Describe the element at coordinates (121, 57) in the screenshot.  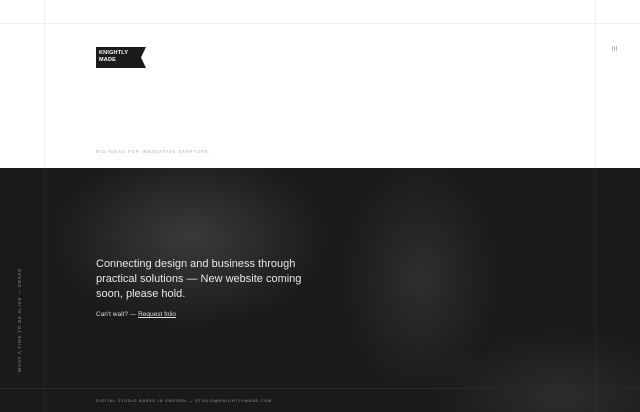
I see `logo: KNIGHTLY MADE` at that location.